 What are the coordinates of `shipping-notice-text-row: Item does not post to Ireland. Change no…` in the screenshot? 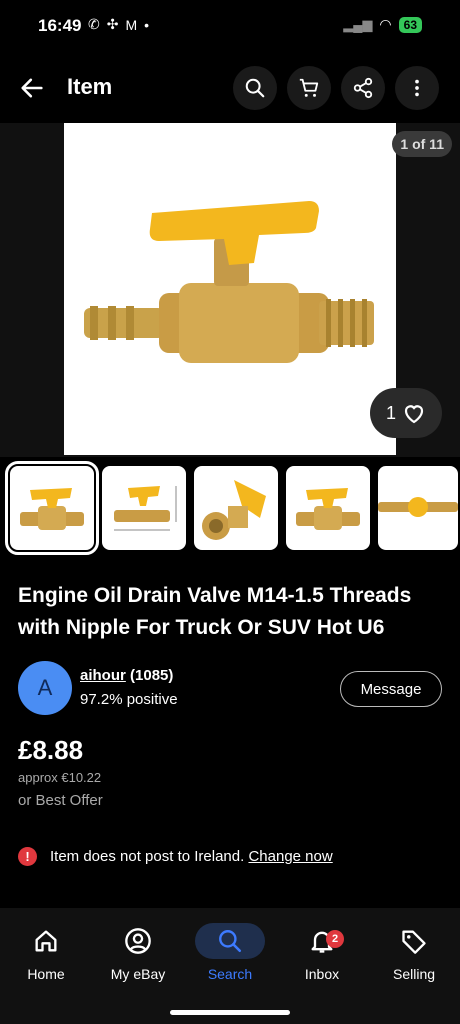 It's located at (191, 856).